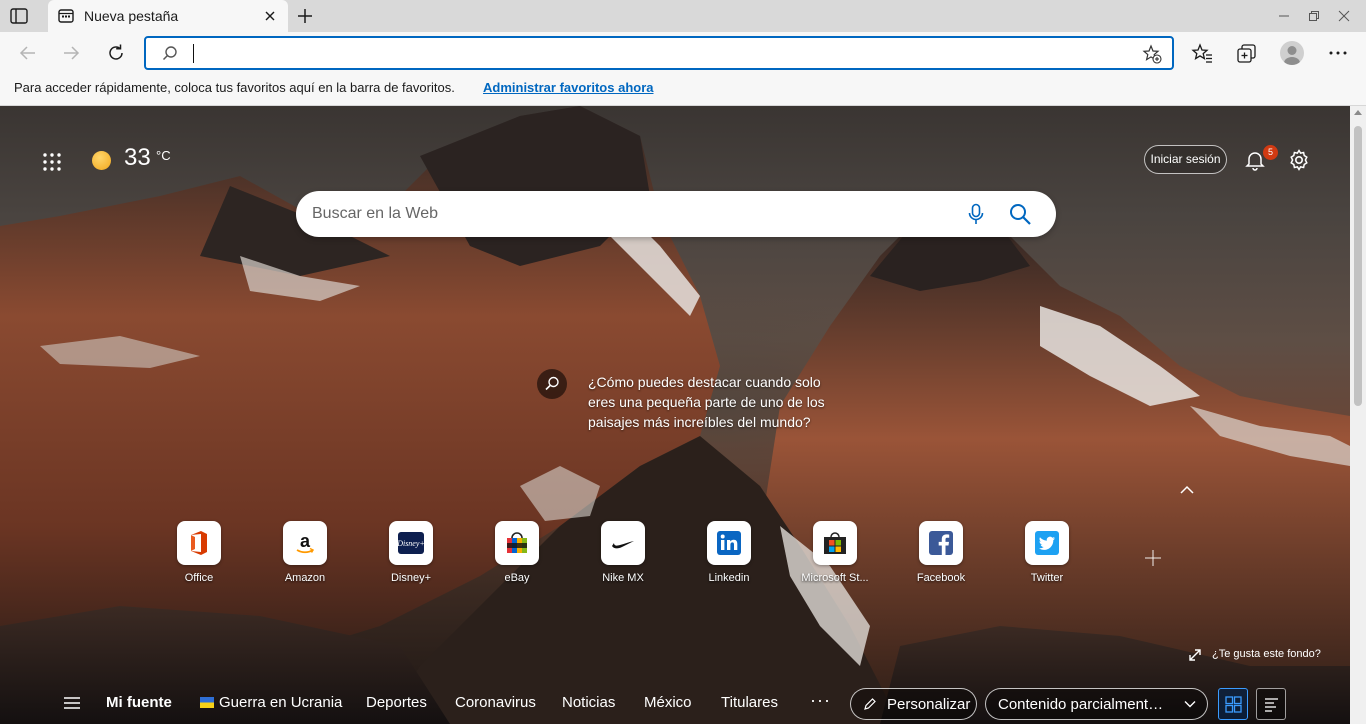  I want to click on grid-view-button, so click(1233, 704).